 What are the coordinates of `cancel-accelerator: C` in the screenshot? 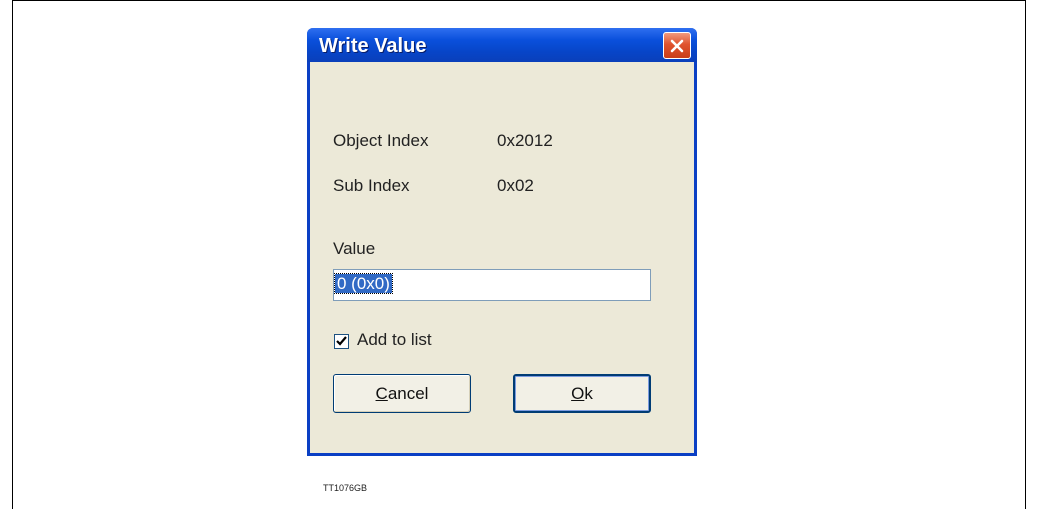 It's located at (381, 393).